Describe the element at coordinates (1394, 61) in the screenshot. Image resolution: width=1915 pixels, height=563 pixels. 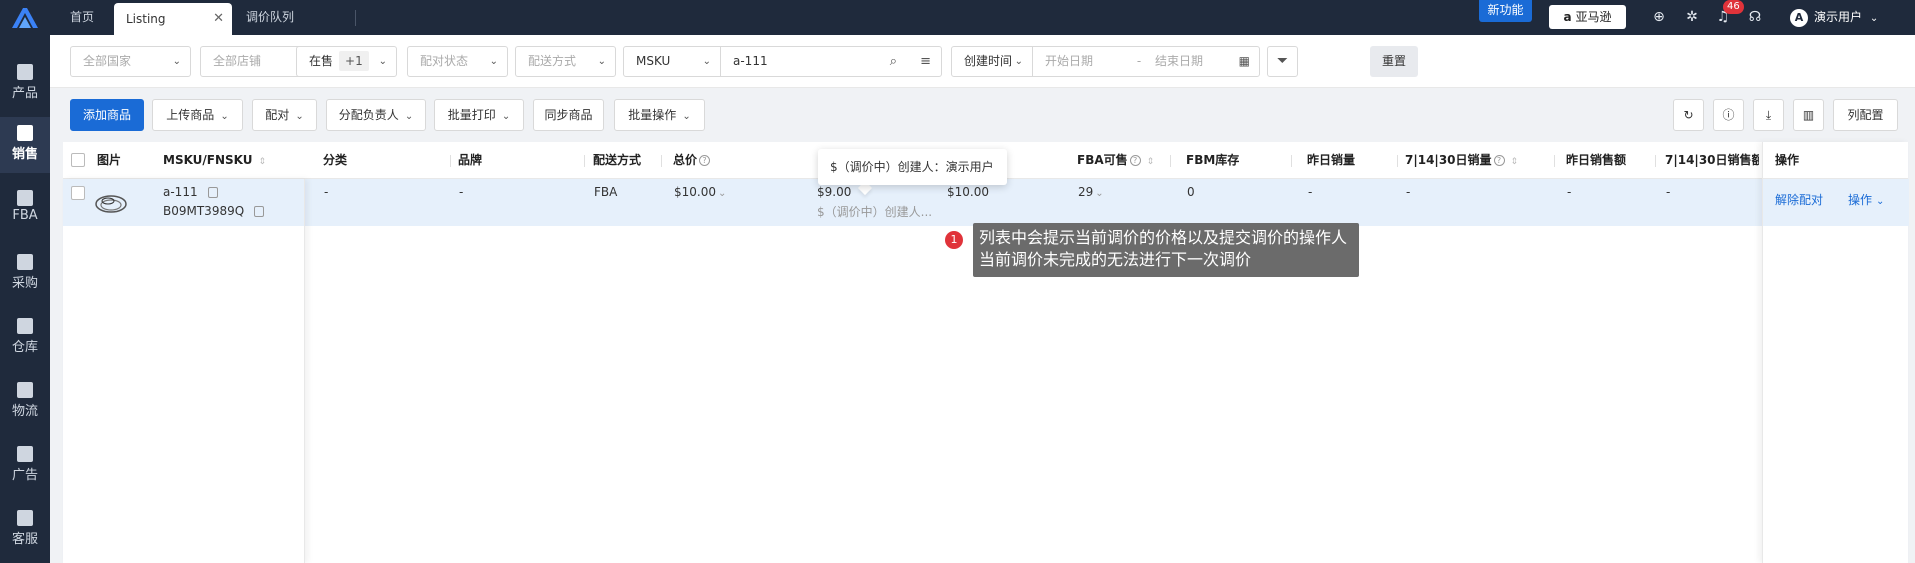
I see `reset-button: 重置` at that location.